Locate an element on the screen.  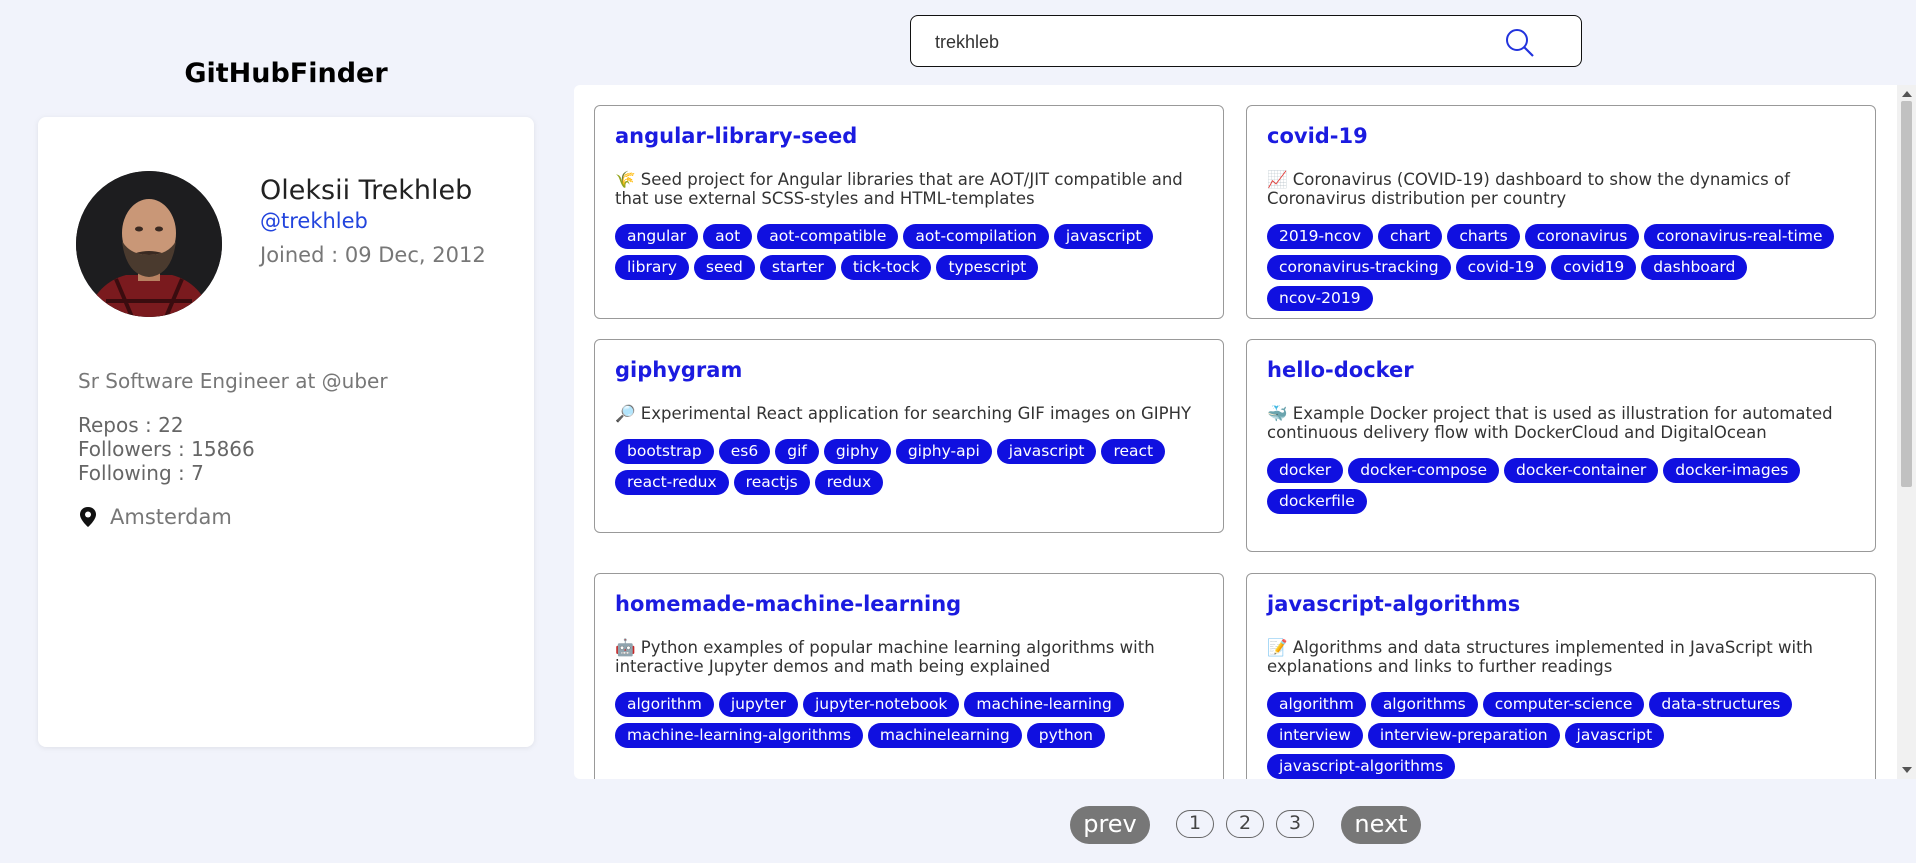
repo-name-link: hello-docker is located at coordinates (1561, 370).